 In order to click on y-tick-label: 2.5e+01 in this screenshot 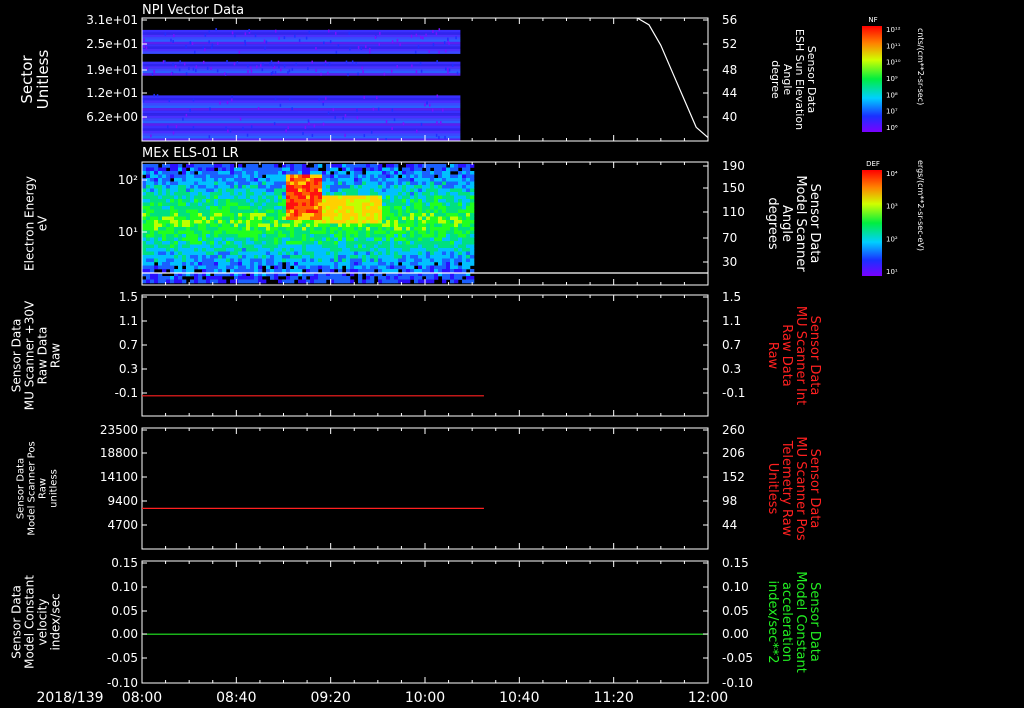, I will do `click(112, 44)`.